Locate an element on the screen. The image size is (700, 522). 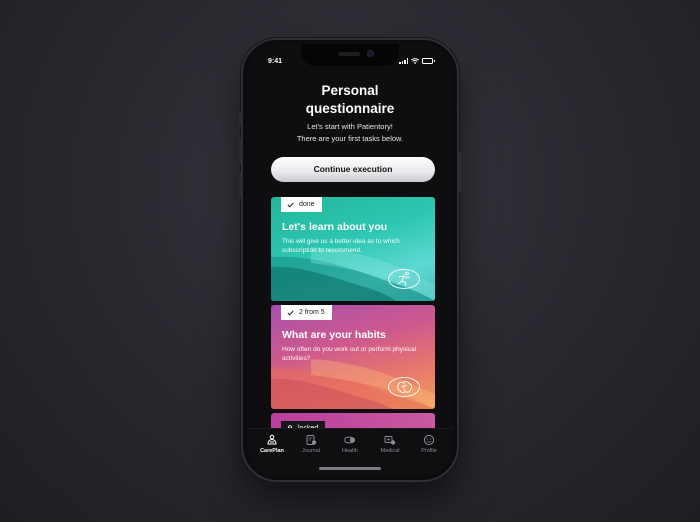
page-subtitle-line1: Let's start with Patientory! is located at coordinates (350, 126).